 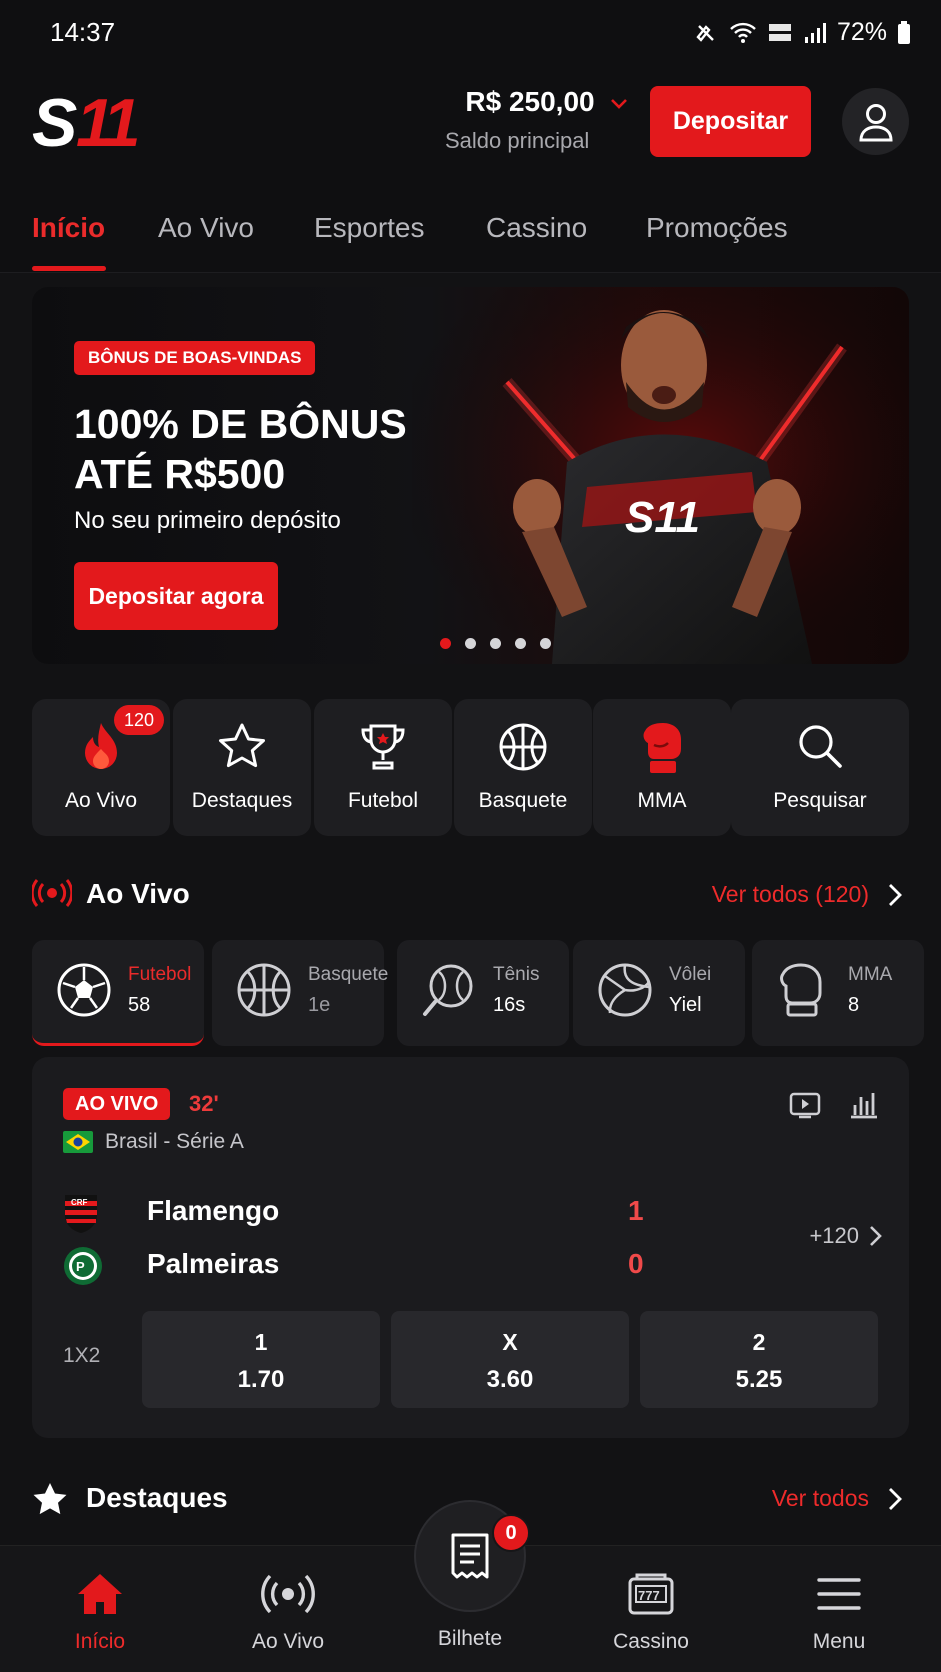 What do you see at coordinates (510, 1379) in the screenshot?
I see `odd-value: 3.60` at bounding box center [510, 1379].